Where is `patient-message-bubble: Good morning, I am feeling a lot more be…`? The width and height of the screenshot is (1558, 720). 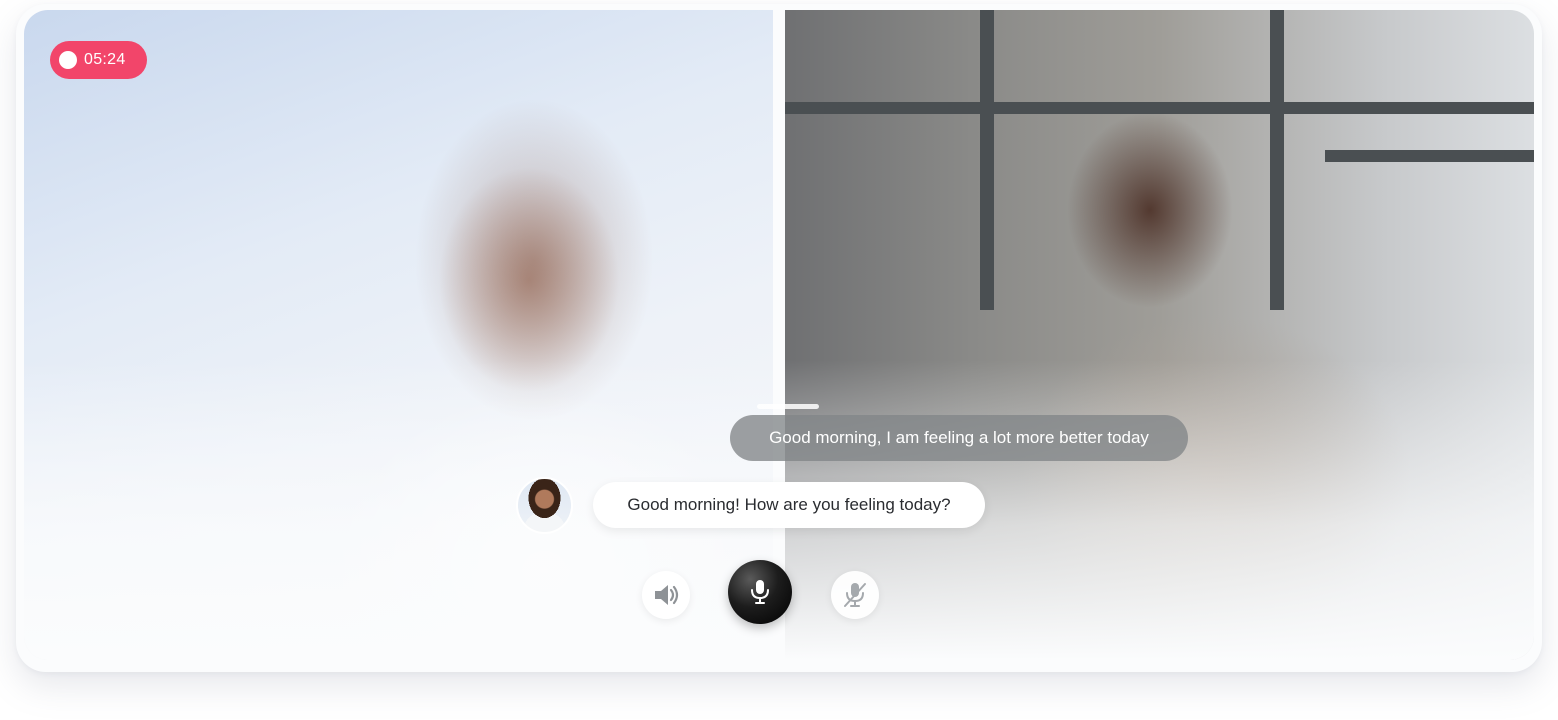 patient-message-bubble: Good morning, I am feeling a lot more be… is located at coordinates (959, 438).